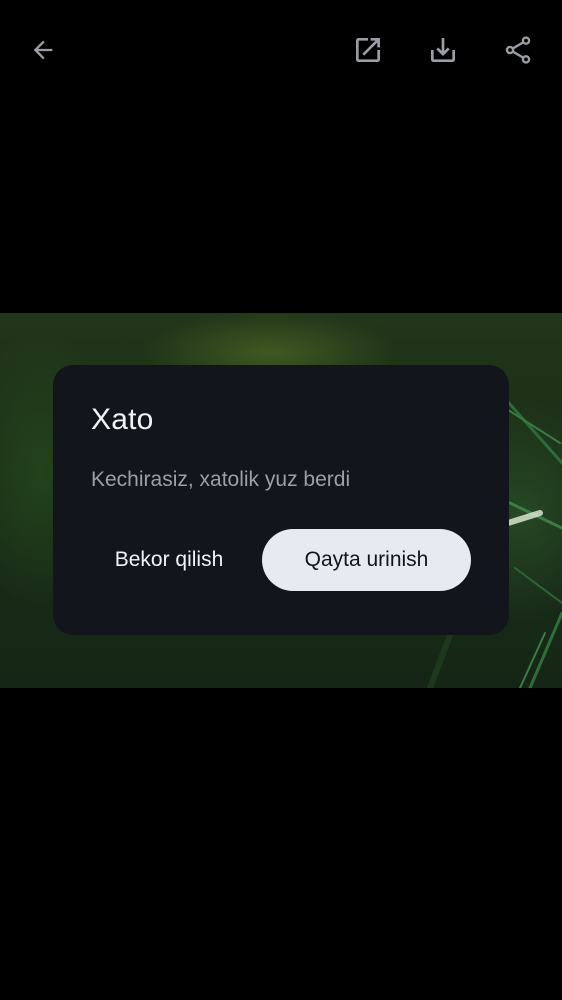  I want to click on open-in-new-icon, so click(368, 50).